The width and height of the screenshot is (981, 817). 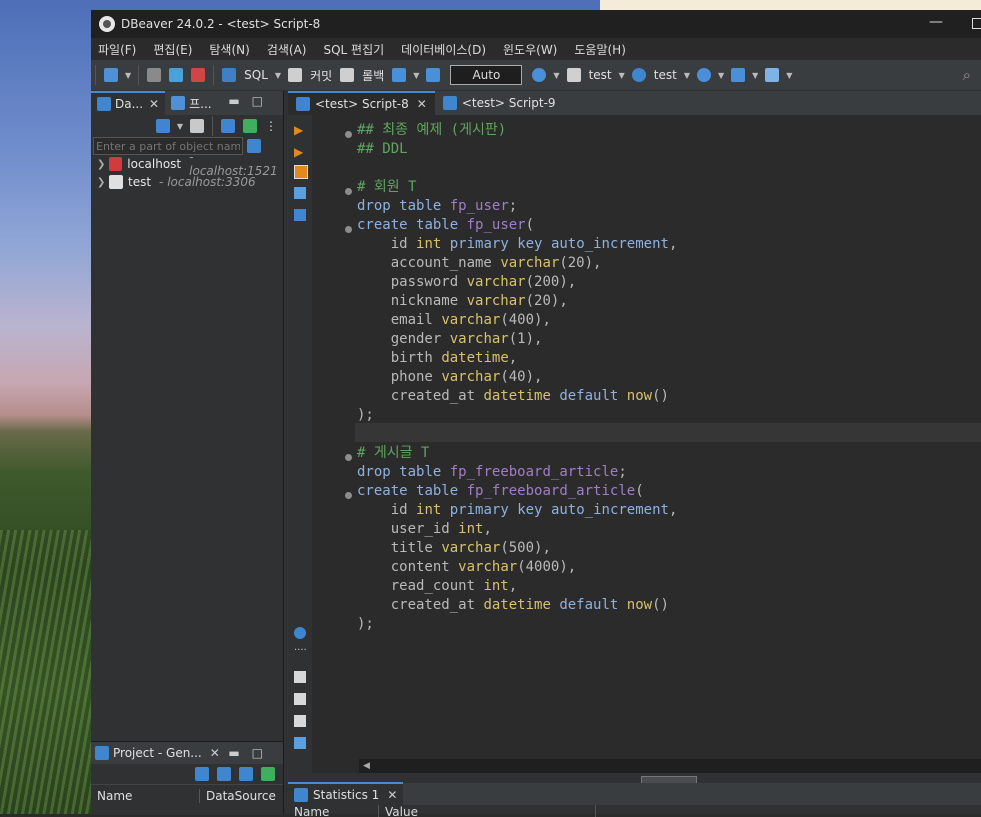 What do you see at coordinates (271, 126) in the screenshot?
I see `more-options-icon: ⋮` at bounding box center [271, 126].